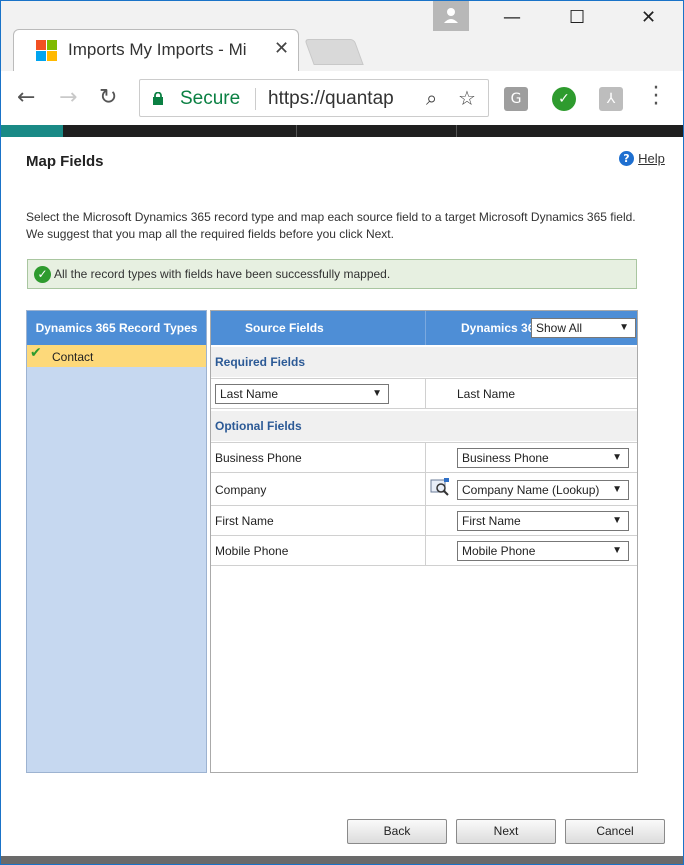 This screenshot has height=865, width=684. Describe the element at coordinates (496, 328) in the screenshot. I see `dynamics-fields-header: Dynamics 365 Fields` at that location.